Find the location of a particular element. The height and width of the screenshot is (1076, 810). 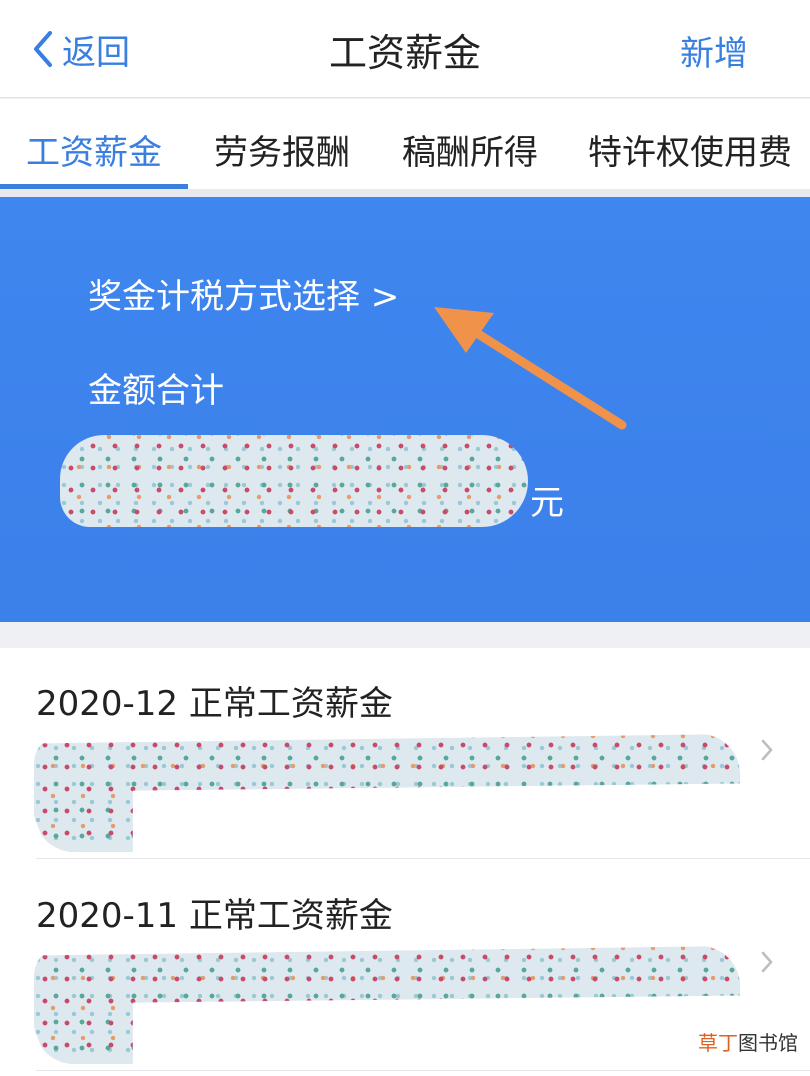

income-type-tabs: 工资薪金 劳务报酬 稿酬所得 特许权使用费 is located at coordinates (405, 145).